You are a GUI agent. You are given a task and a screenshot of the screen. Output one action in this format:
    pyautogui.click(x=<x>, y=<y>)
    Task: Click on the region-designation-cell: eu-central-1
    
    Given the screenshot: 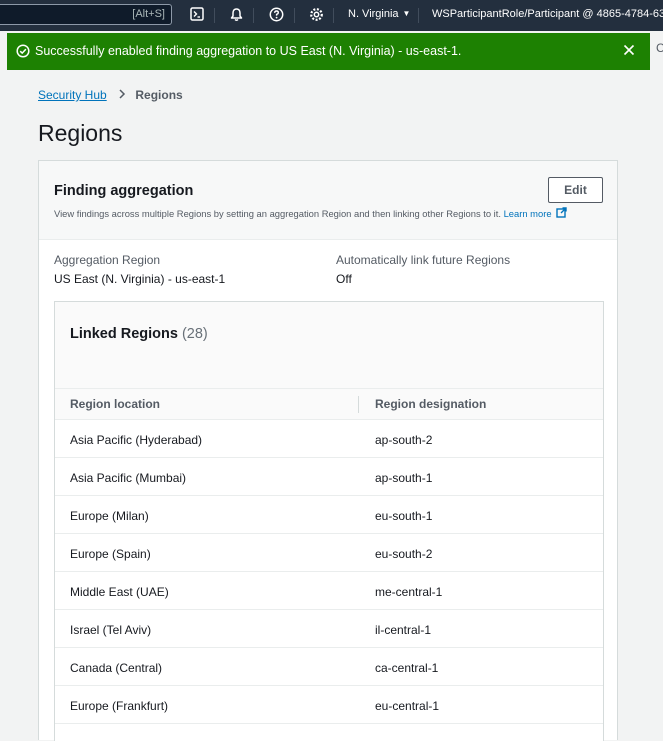 What is the action you would take?
    pyautogui.click(x=407, y=706)
    